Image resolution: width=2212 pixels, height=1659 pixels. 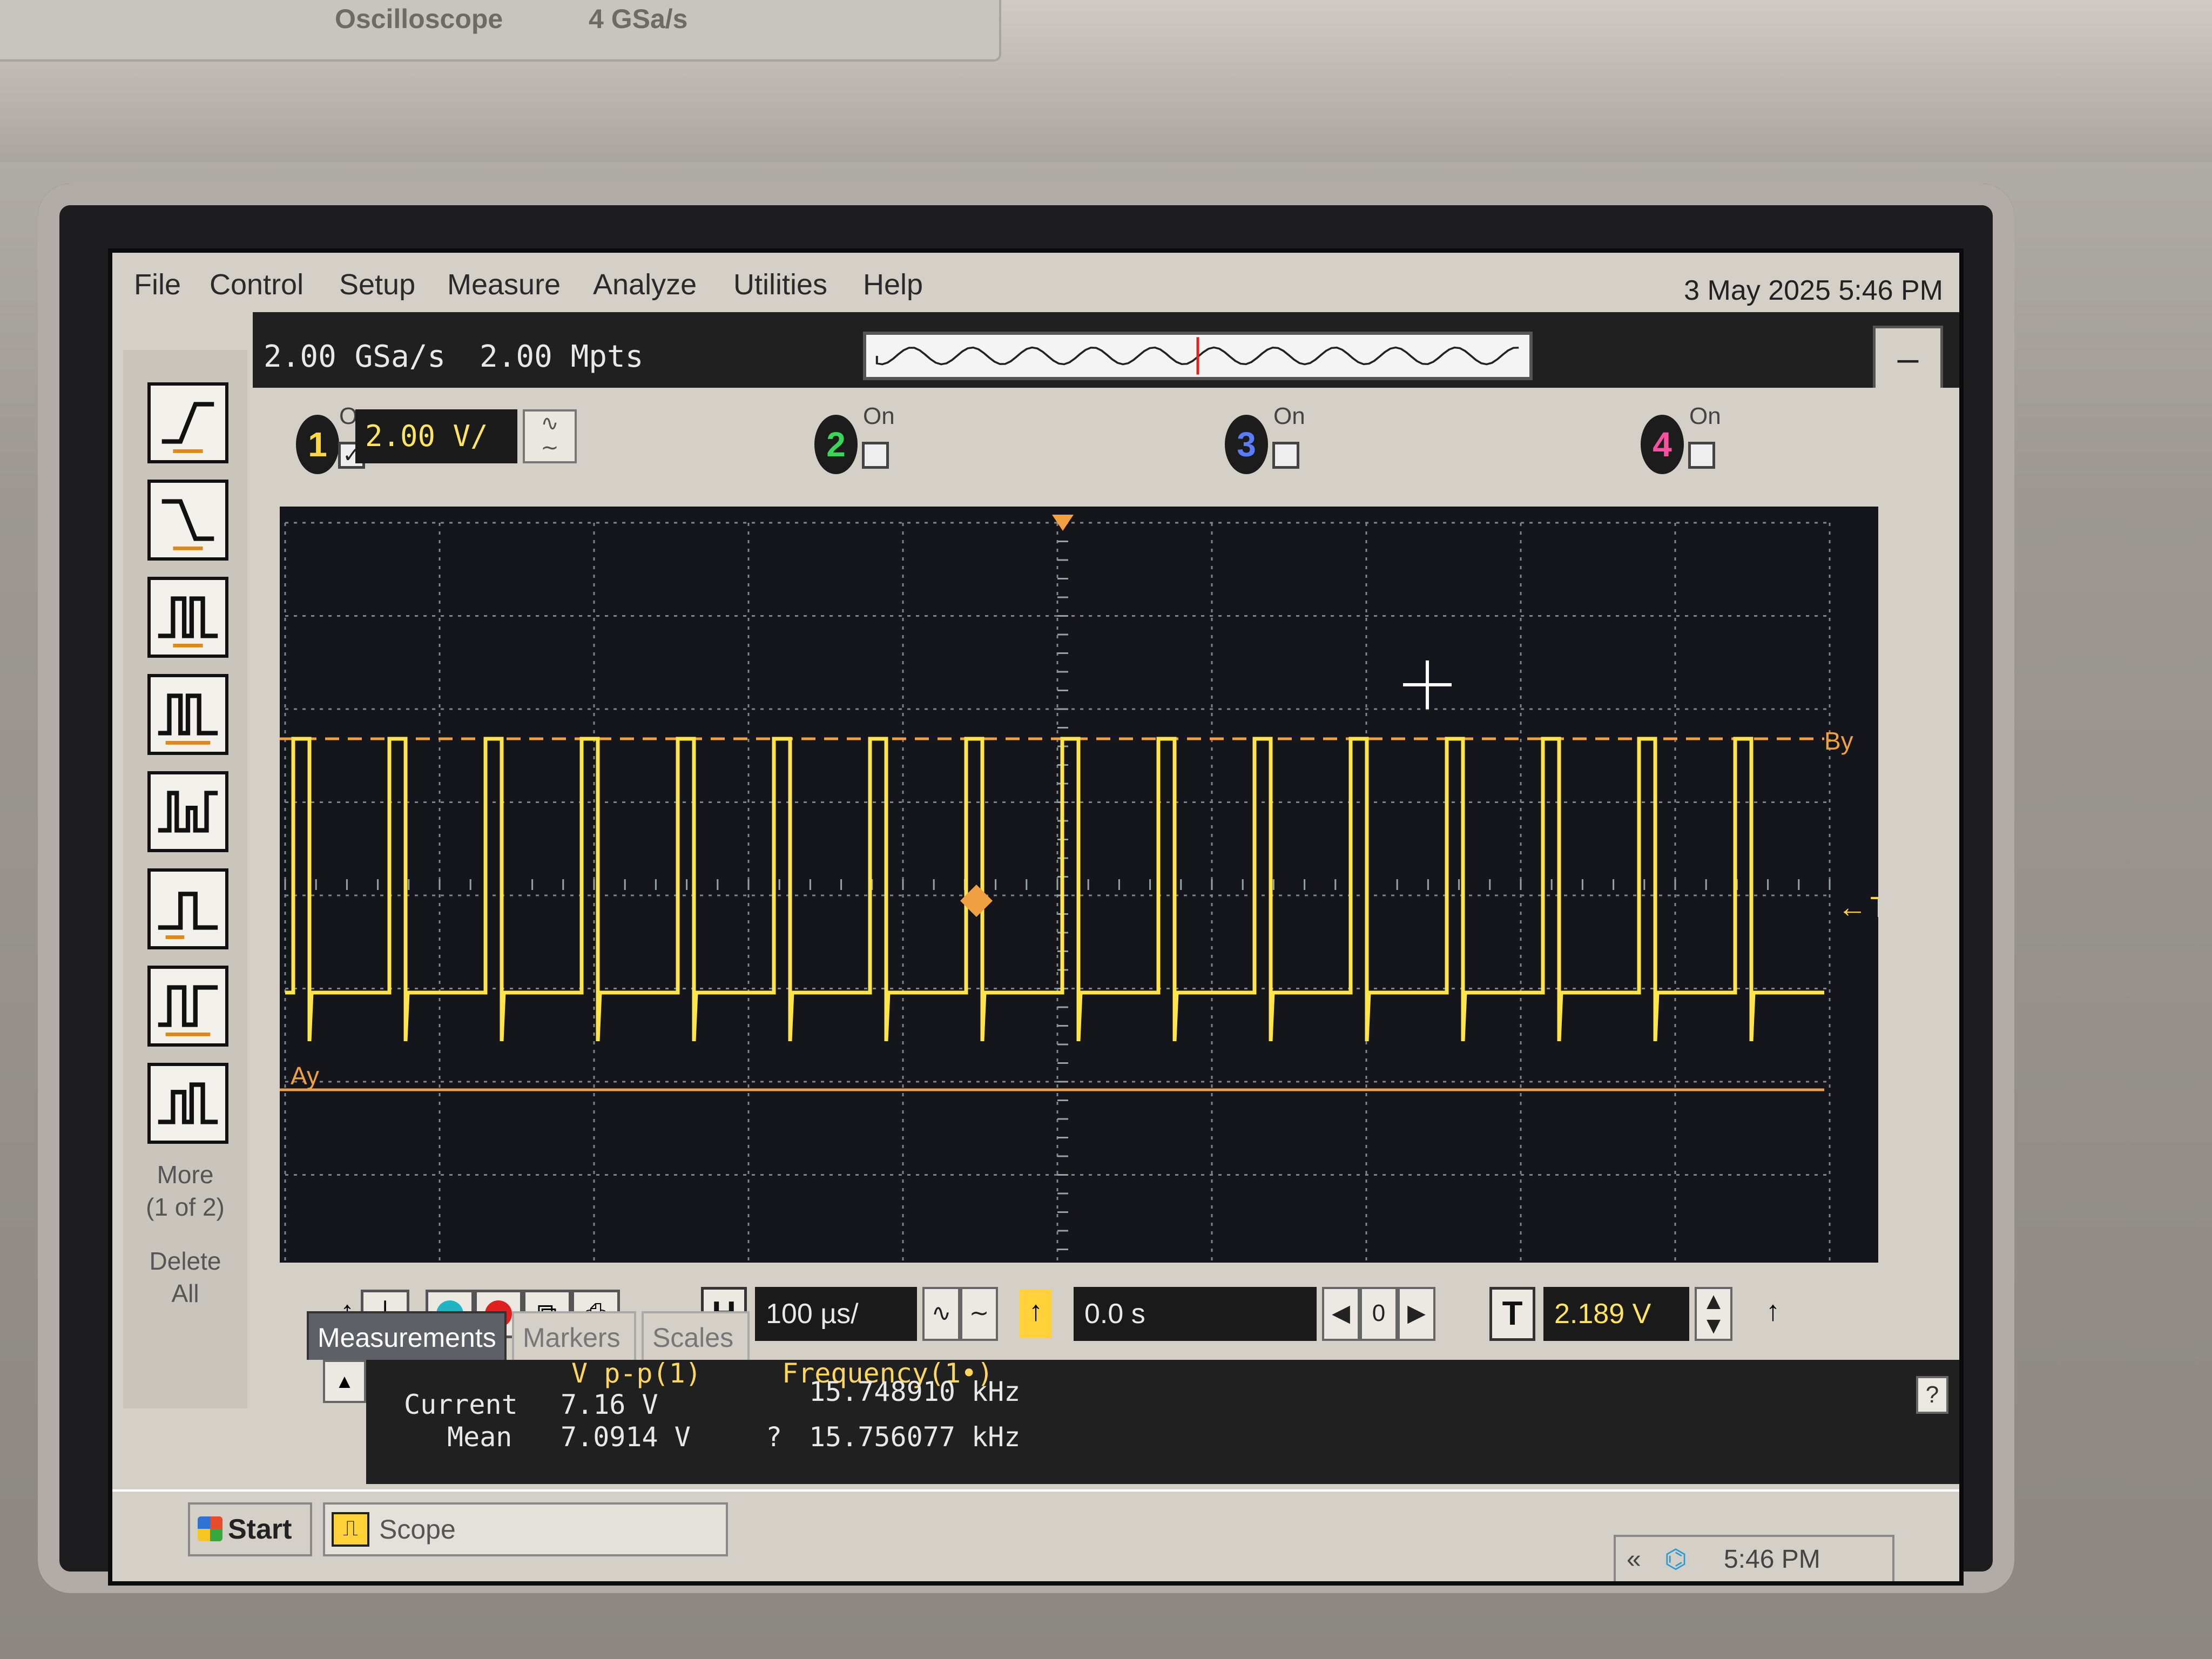 I want to click on delay-right-arrow-icon: ▶, so click(x=1416, y=1314).